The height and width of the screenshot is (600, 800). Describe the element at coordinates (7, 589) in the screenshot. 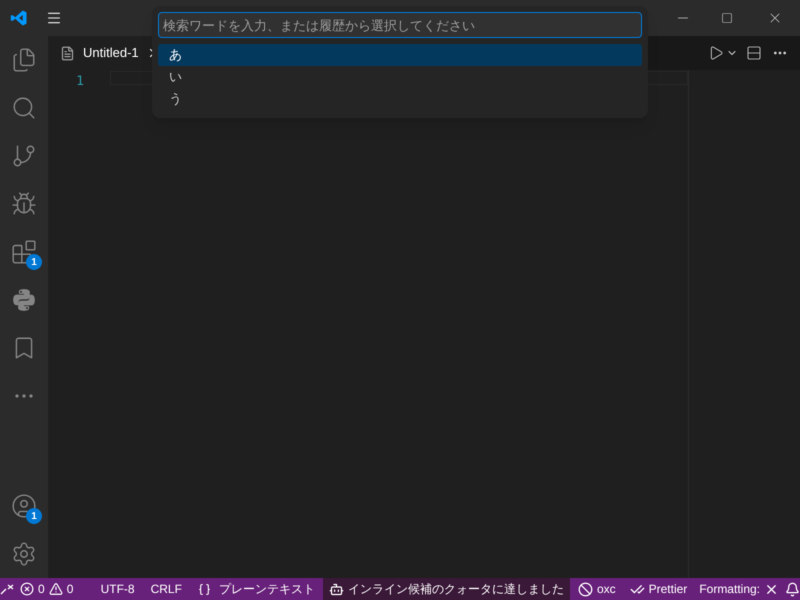

I see `remote-icon` at that location.